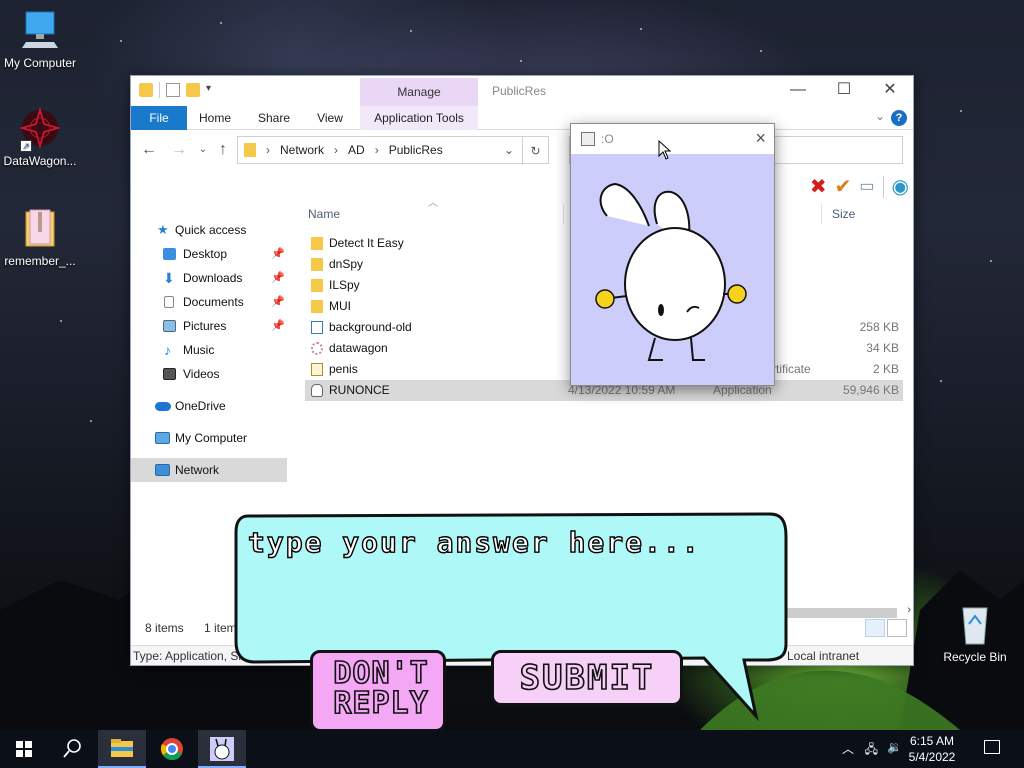  What do you see at coordinates (149, 150) in the screenshot?
I see `back-button: ←` at bounding box center [149, 150].